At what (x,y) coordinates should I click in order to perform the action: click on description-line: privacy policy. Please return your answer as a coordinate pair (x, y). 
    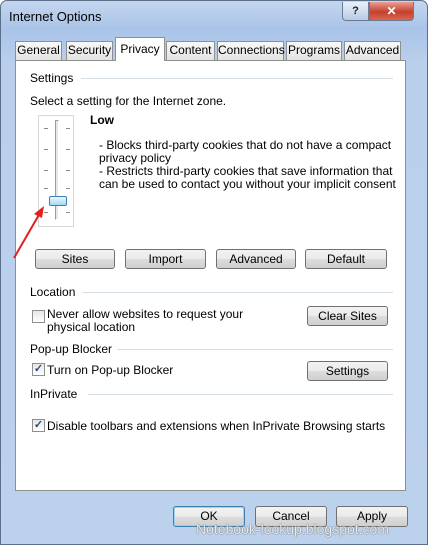
    Looking at the image, I should click on (135, 158).